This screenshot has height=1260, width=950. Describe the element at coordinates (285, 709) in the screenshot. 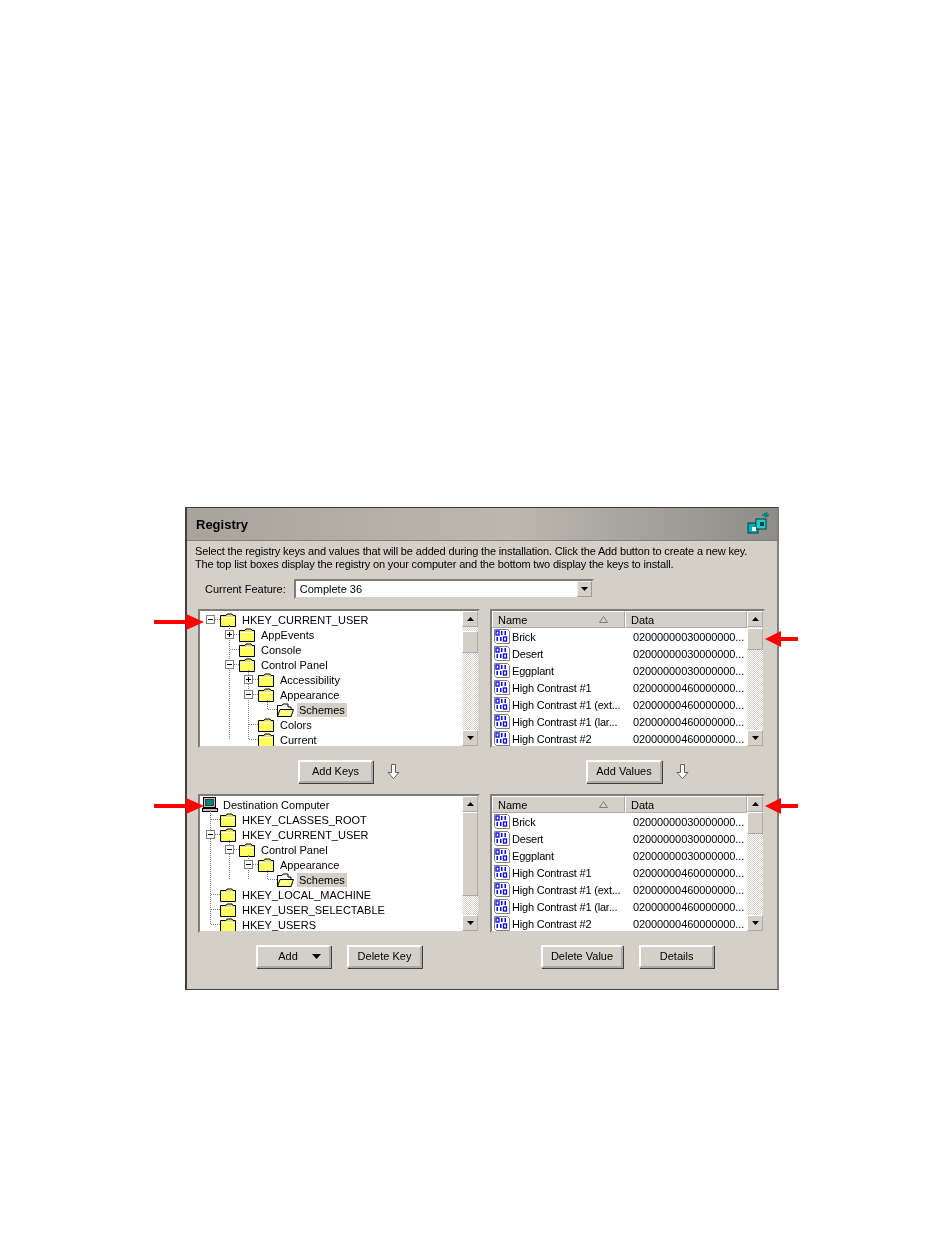

I see `open-folder-icon` at that location.